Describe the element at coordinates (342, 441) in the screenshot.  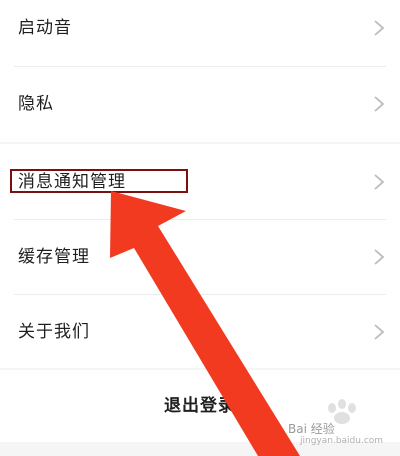
I see `watermark-url: jingyan.baidu.com` at that location.